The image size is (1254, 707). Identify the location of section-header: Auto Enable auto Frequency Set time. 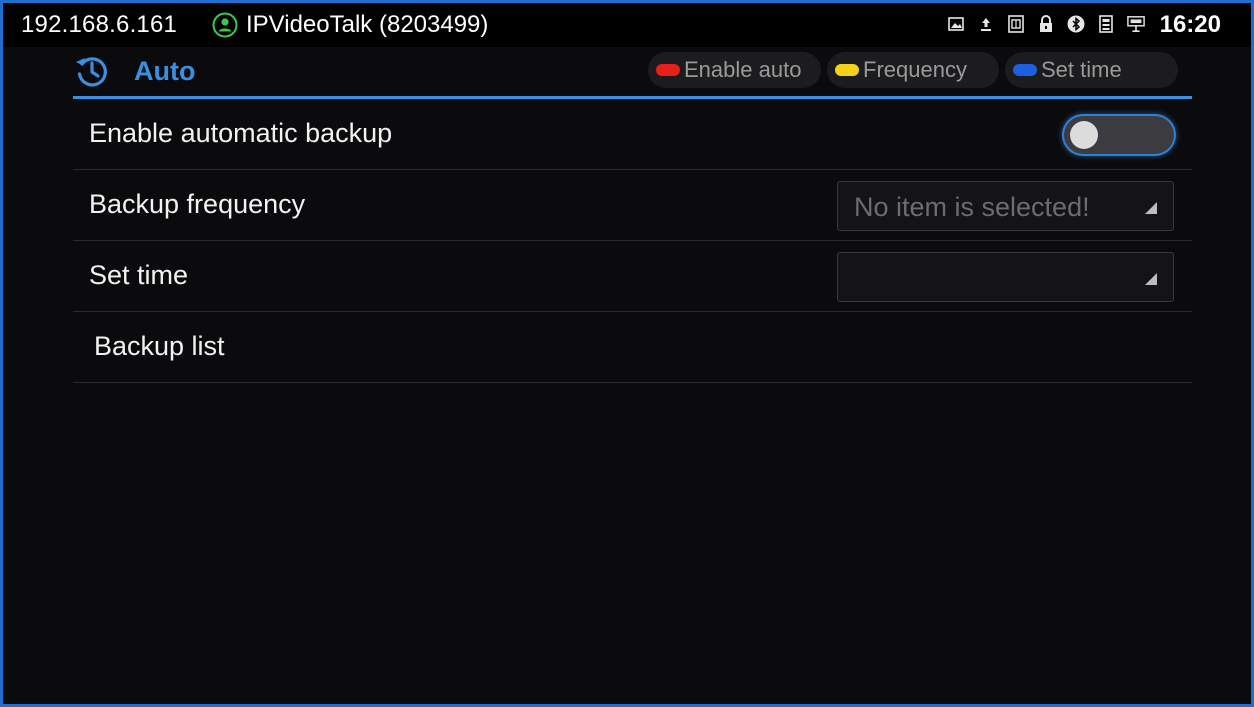
(632, 73).